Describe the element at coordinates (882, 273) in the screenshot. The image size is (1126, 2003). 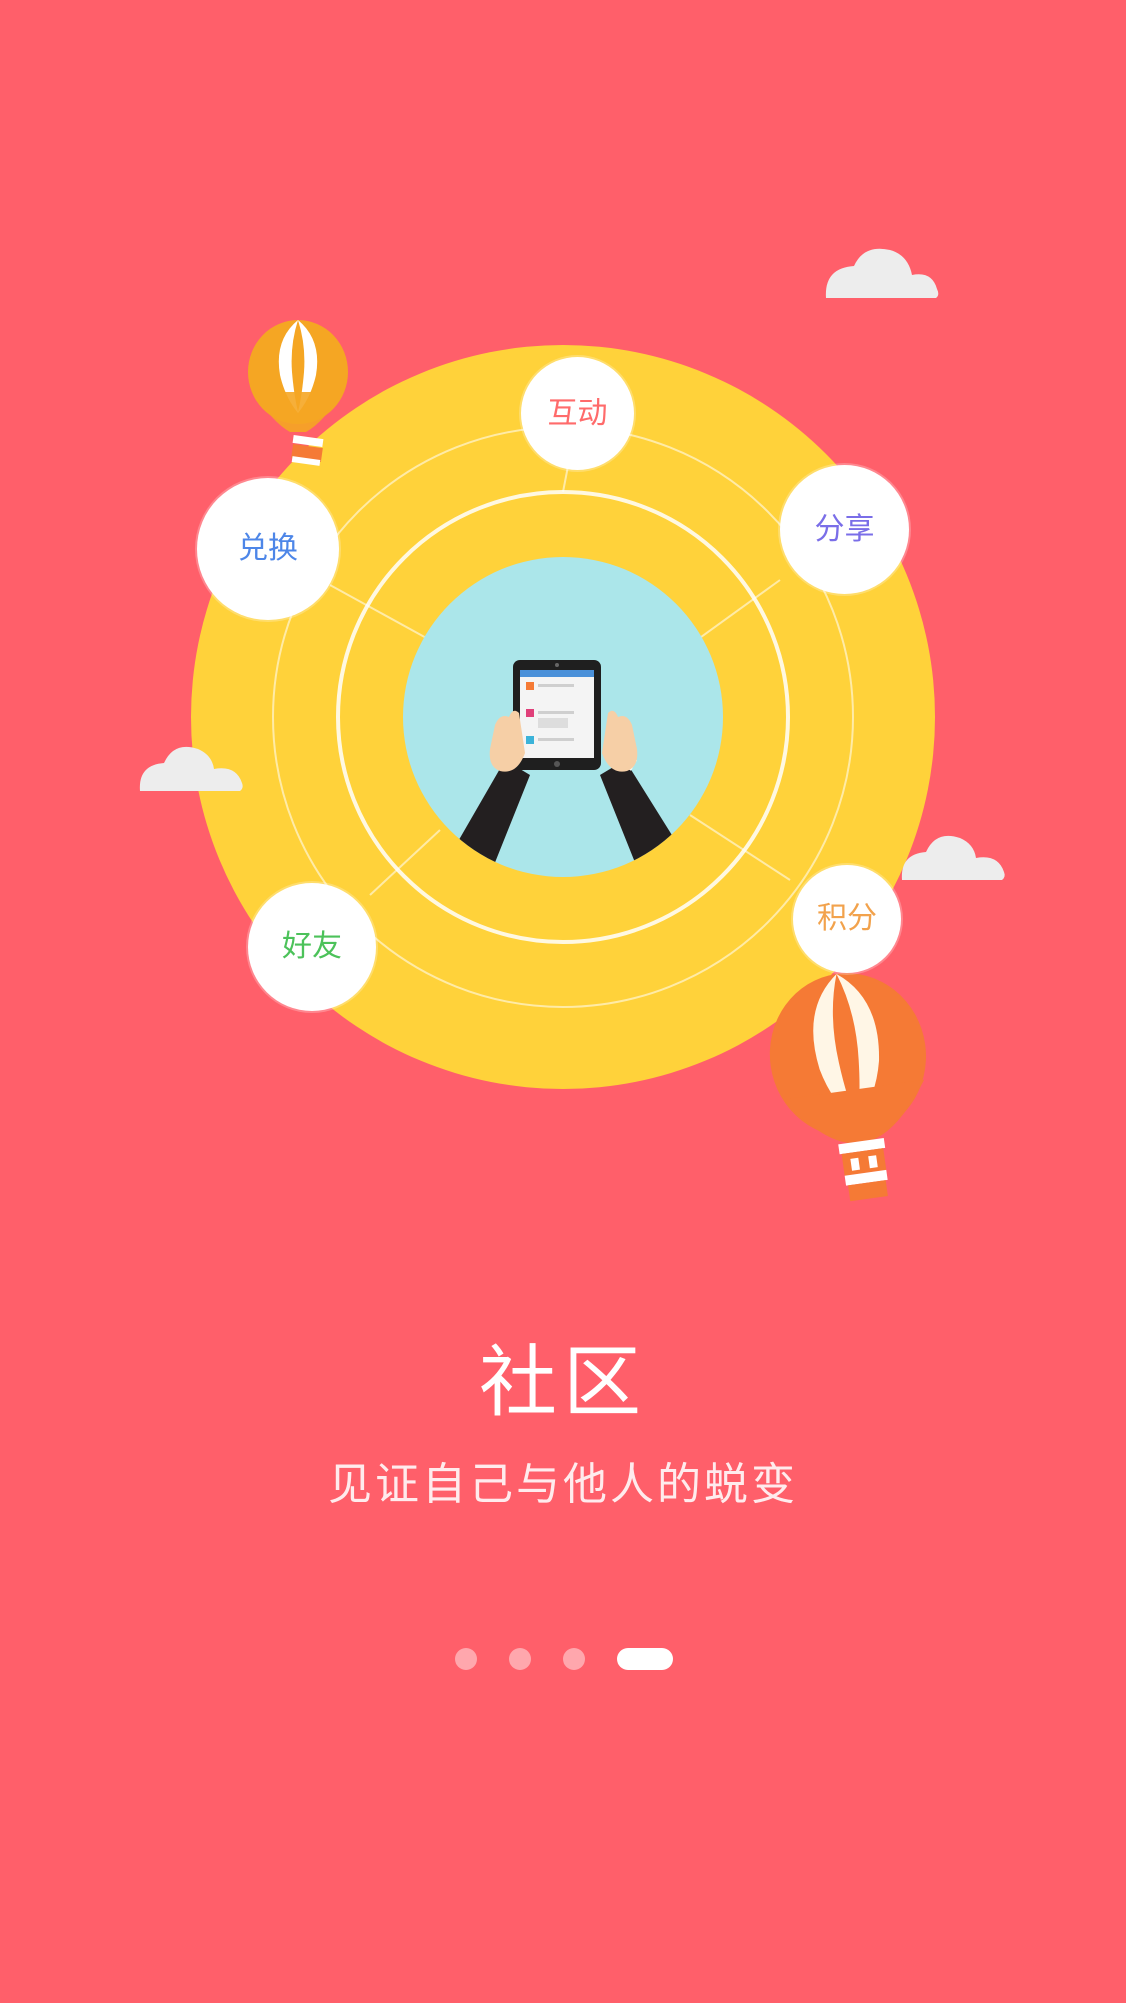
I see `cloud-top-right` at that location.